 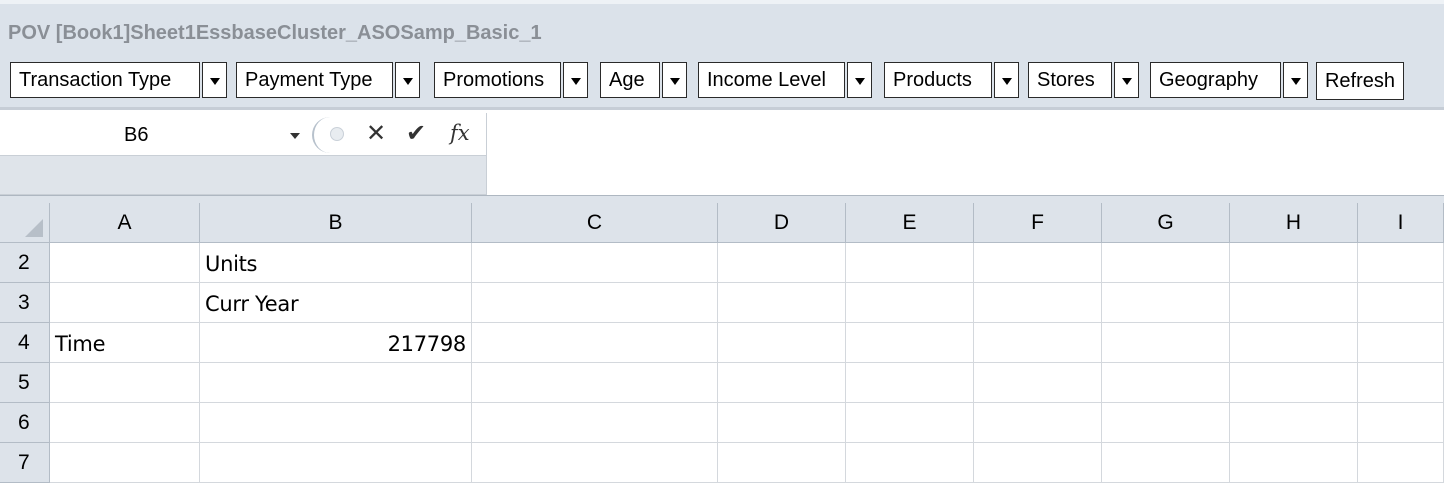 What do you see at coordinates (1294, 263) in the screenshot?
I see `cell-h2` at bounding box center [1294, 263].